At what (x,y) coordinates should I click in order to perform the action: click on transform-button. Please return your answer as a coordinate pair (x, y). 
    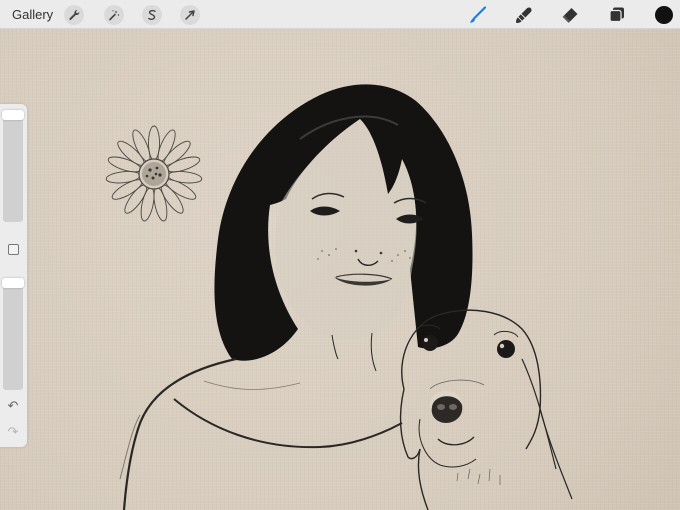
    Looking at the image, I should click on (190, 15).